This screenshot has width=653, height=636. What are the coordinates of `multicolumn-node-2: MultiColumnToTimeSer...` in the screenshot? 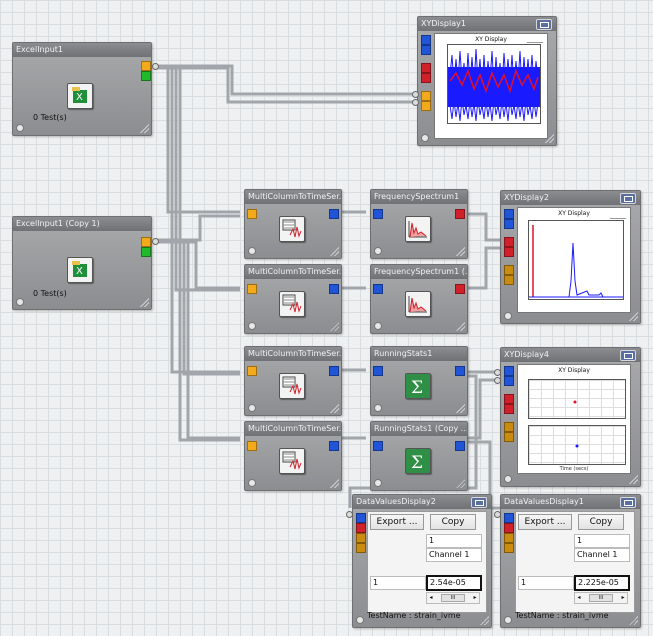 It's located at (293, 299).